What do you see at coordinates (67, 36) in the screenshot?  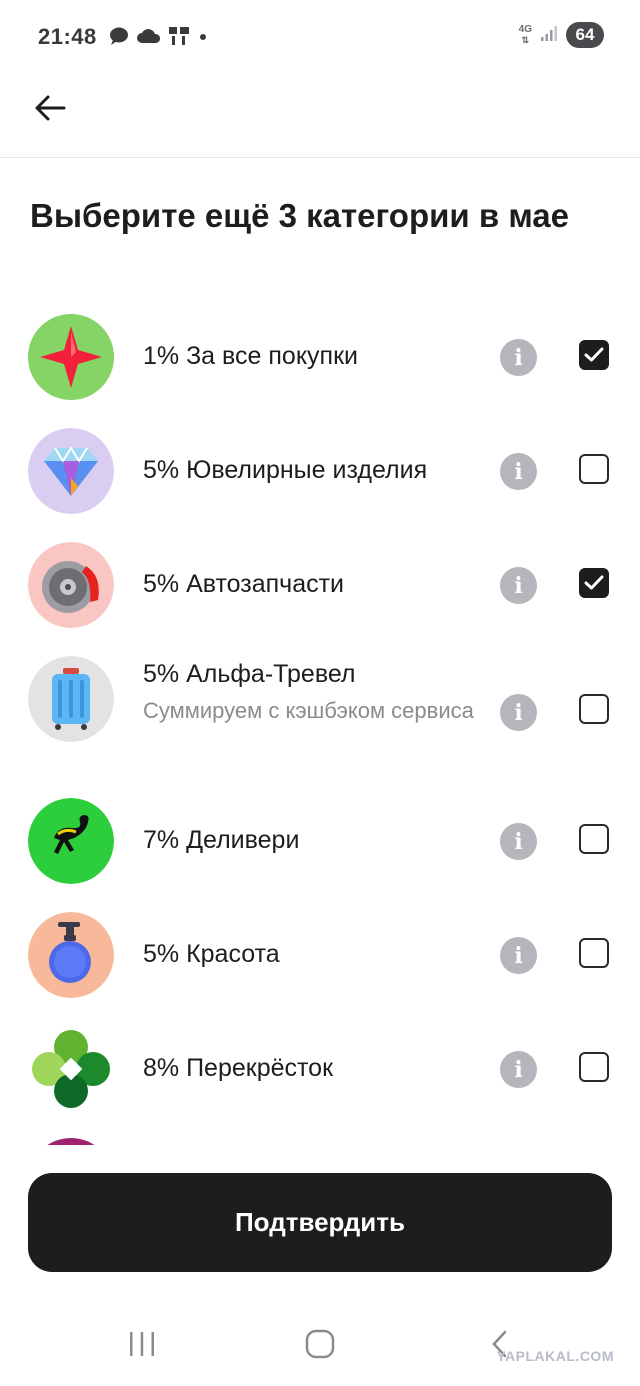 I see `status-time: 21:48` at bounding box center [67, 36].